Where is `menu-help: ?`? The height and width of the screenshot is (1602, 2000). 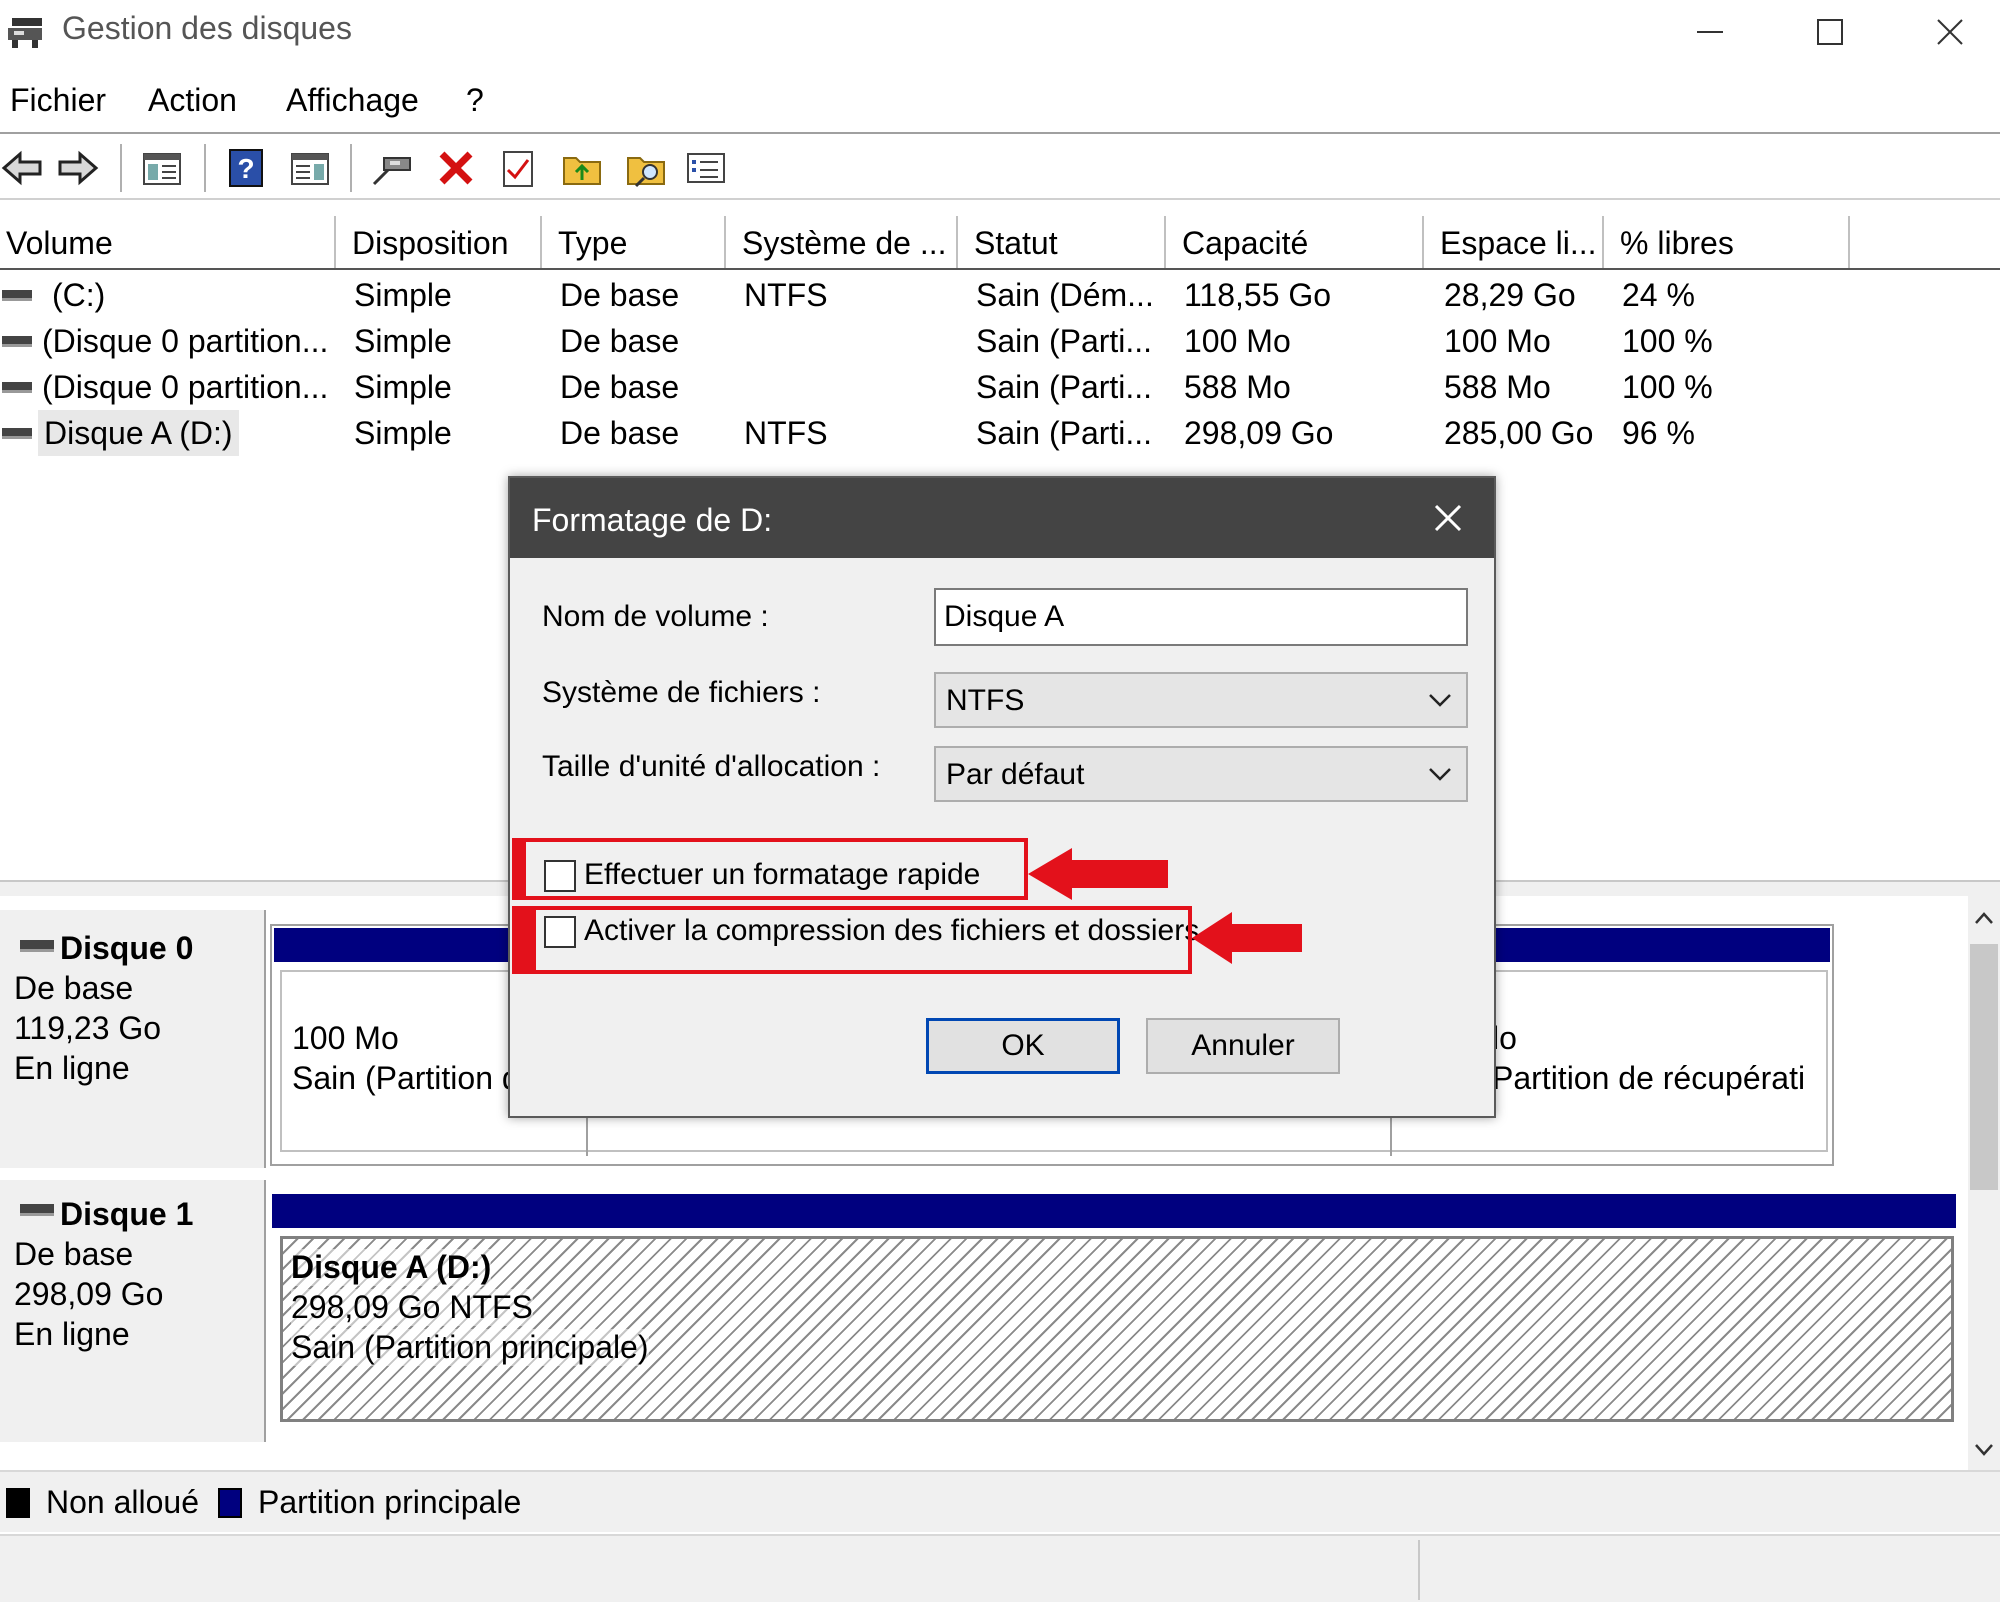 menu-help: ? is located at coordinates (475, 100).